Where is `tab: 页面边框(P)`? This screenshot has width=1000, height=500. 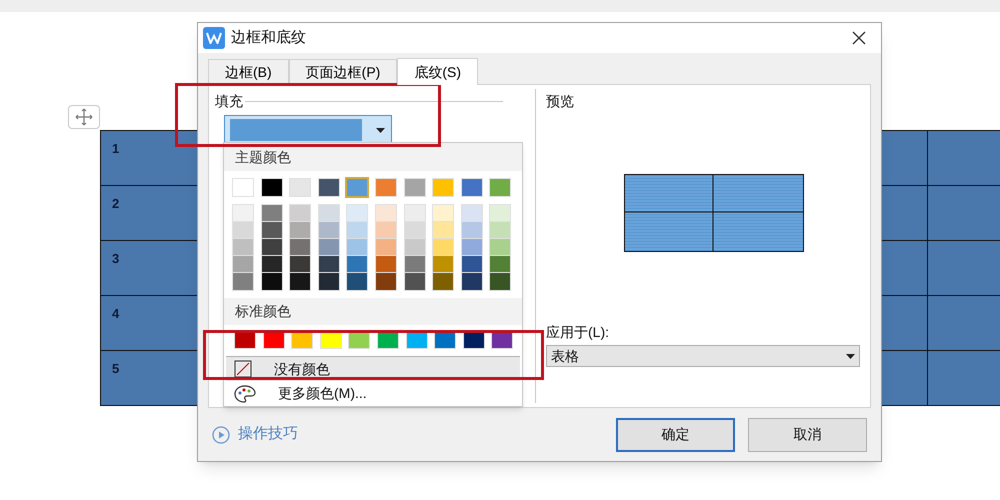 tab: 页面边框(P) is located at coordinates (343, 71).